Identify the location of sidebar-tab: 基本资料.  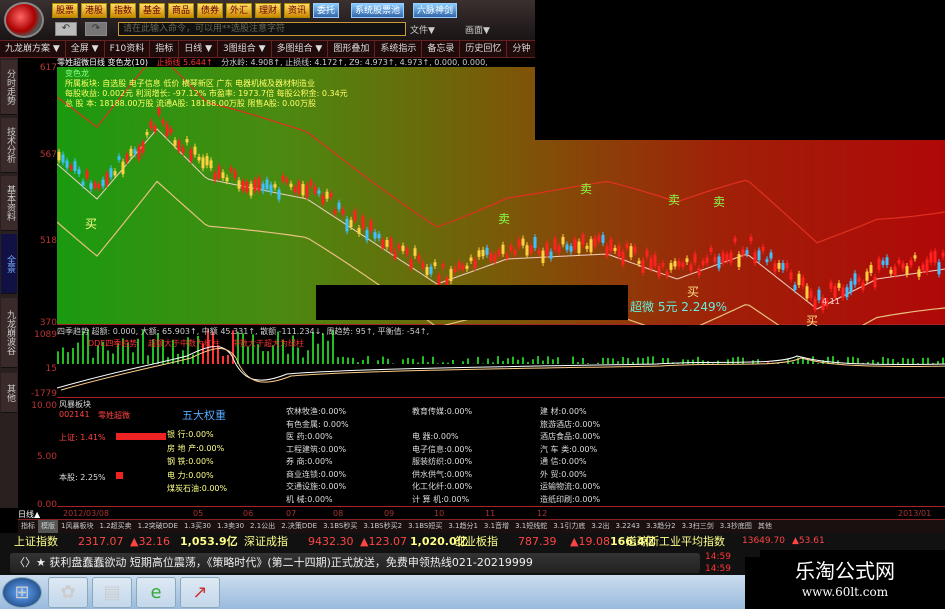
(9, 203).